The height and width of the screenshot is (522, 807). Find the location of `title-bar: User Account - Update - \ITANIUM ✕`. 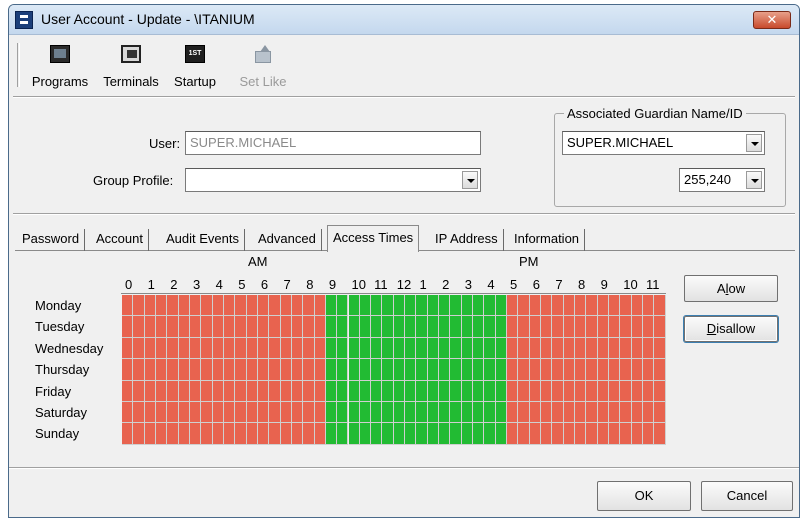

title-bar: User Account - Update - \ITANIUM ✕ is located at coordinates (404, 20).